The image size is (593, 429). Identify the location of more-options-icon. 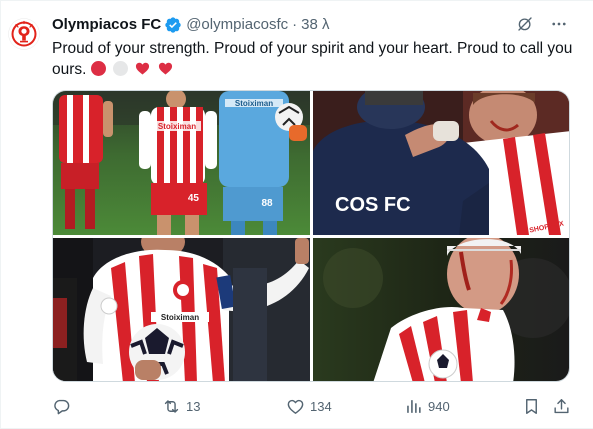
(559, 24).